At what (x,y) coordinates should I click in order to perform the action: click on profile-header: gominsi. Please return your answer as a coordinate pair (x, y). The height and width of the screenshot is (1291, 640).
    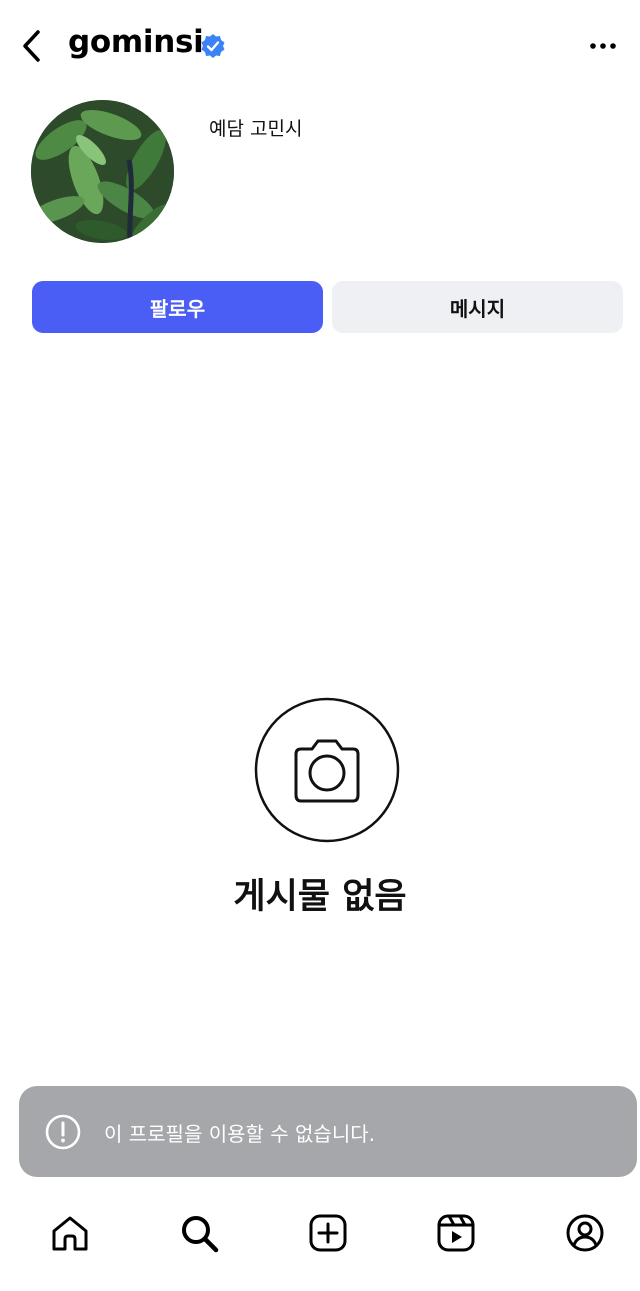
    Looking at the image, I should click on (320, 46).